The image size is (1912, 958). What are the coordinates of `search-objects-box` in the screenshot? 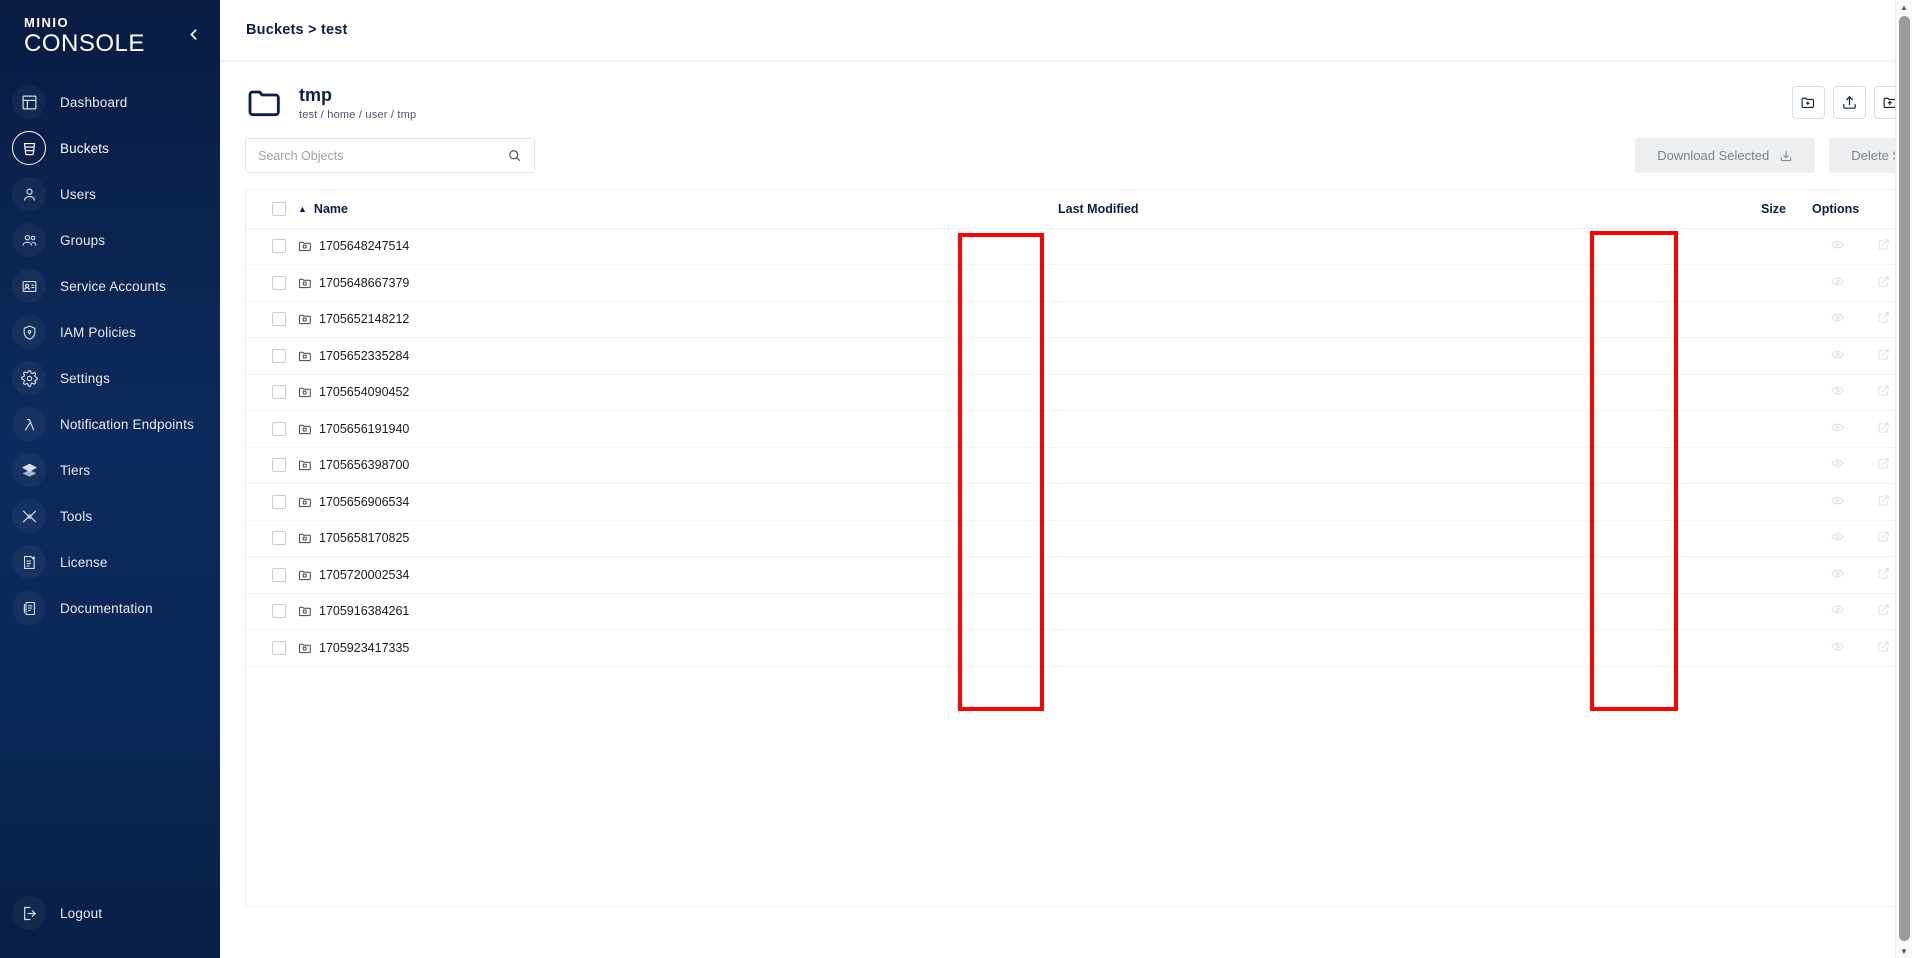 It's located at (390, 155).